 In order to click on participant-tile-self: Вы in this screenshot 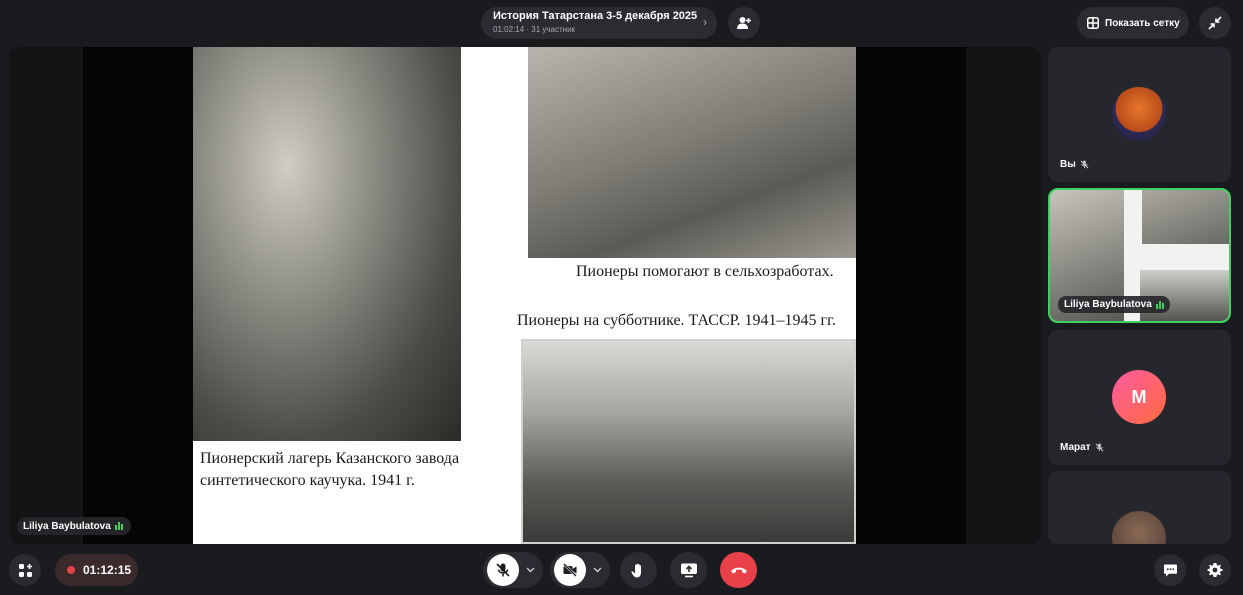, I will do `click(1139, 114)`.